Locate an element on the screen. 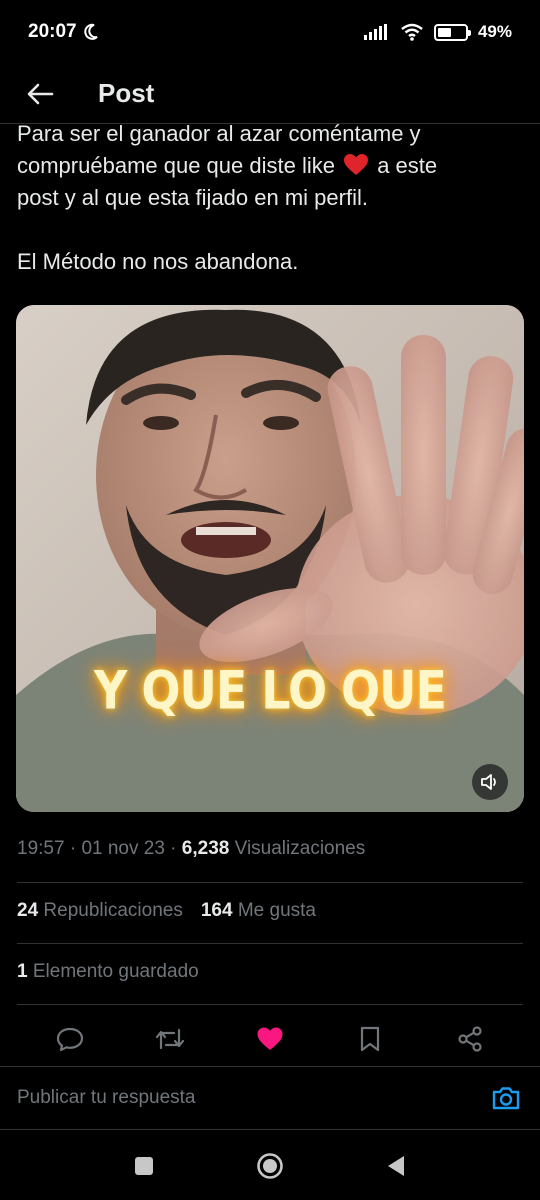  views-label: Visualizaciones is located at coordinates (297, 848).